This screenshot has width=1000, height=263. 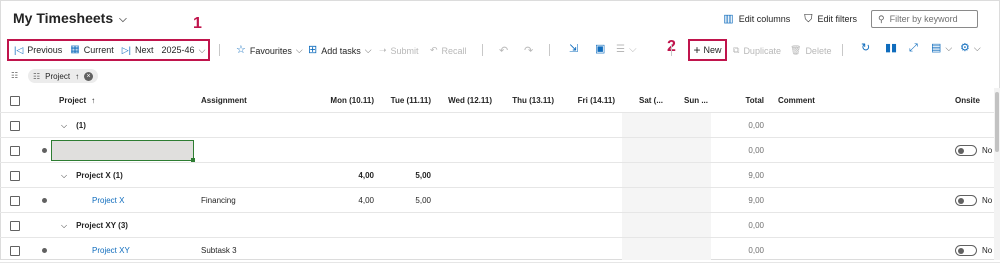 I want to click on remove-group-icon: ×, so click(x=89, y=76).